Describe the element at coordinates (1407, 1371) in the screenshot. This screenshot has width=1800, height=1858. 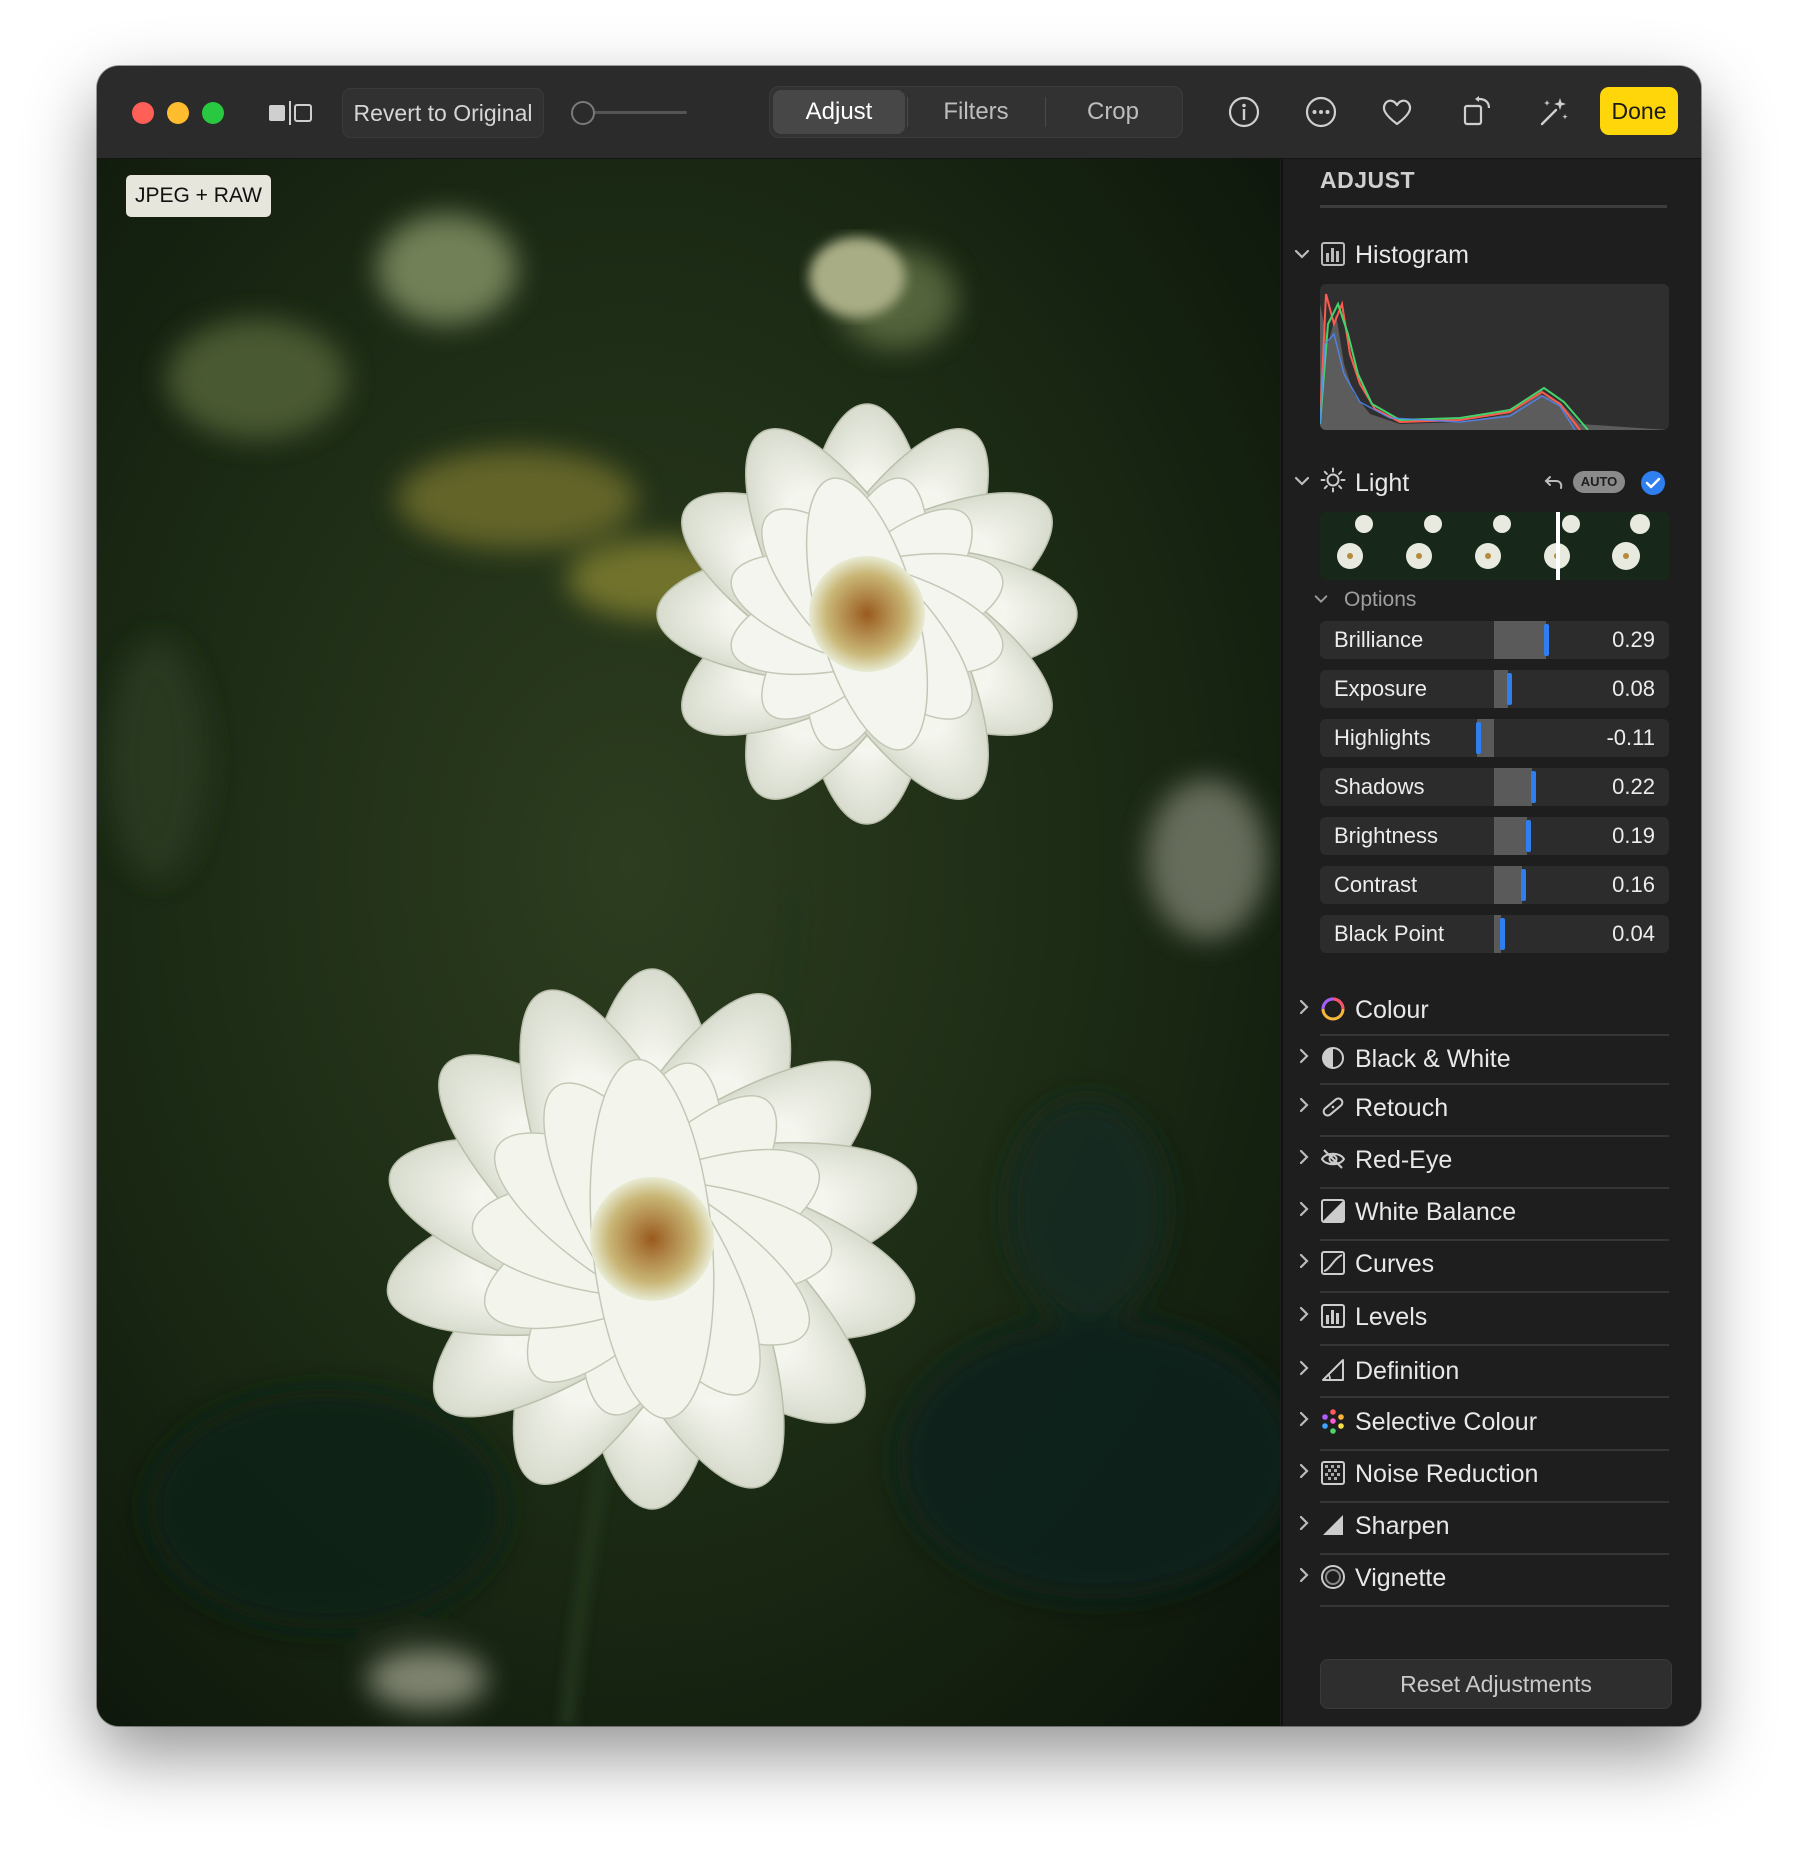
I see `section-label: Definition` at that location.